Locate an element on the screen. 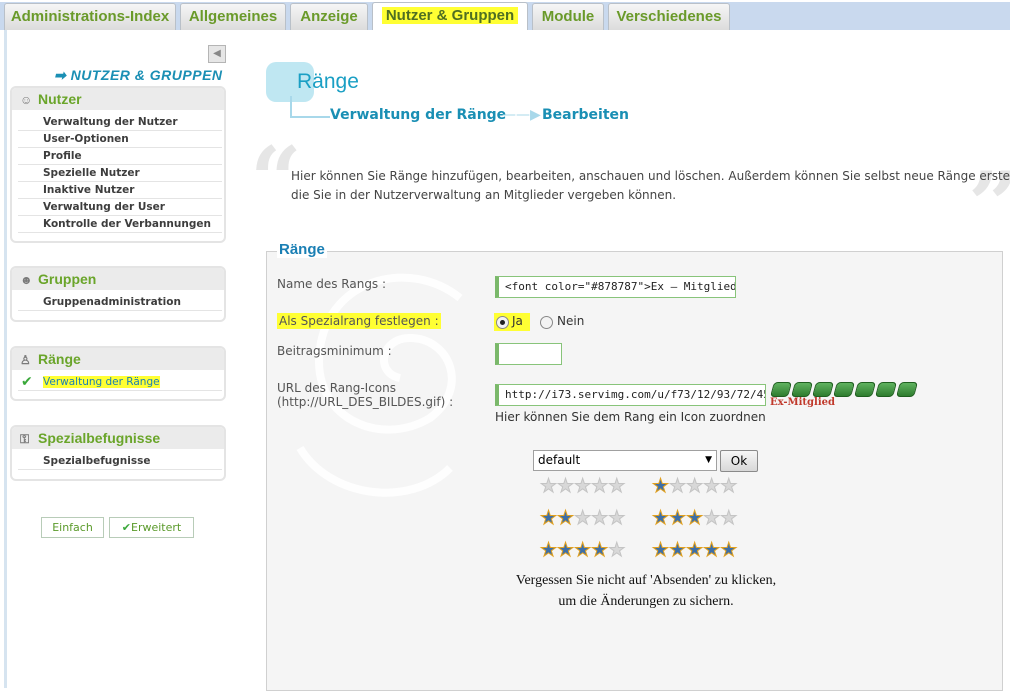 The height and width of the screenshot is (691, 1010). sidebar-box-users-header: ☺ Nutzer is located at coordinates (118, 99).